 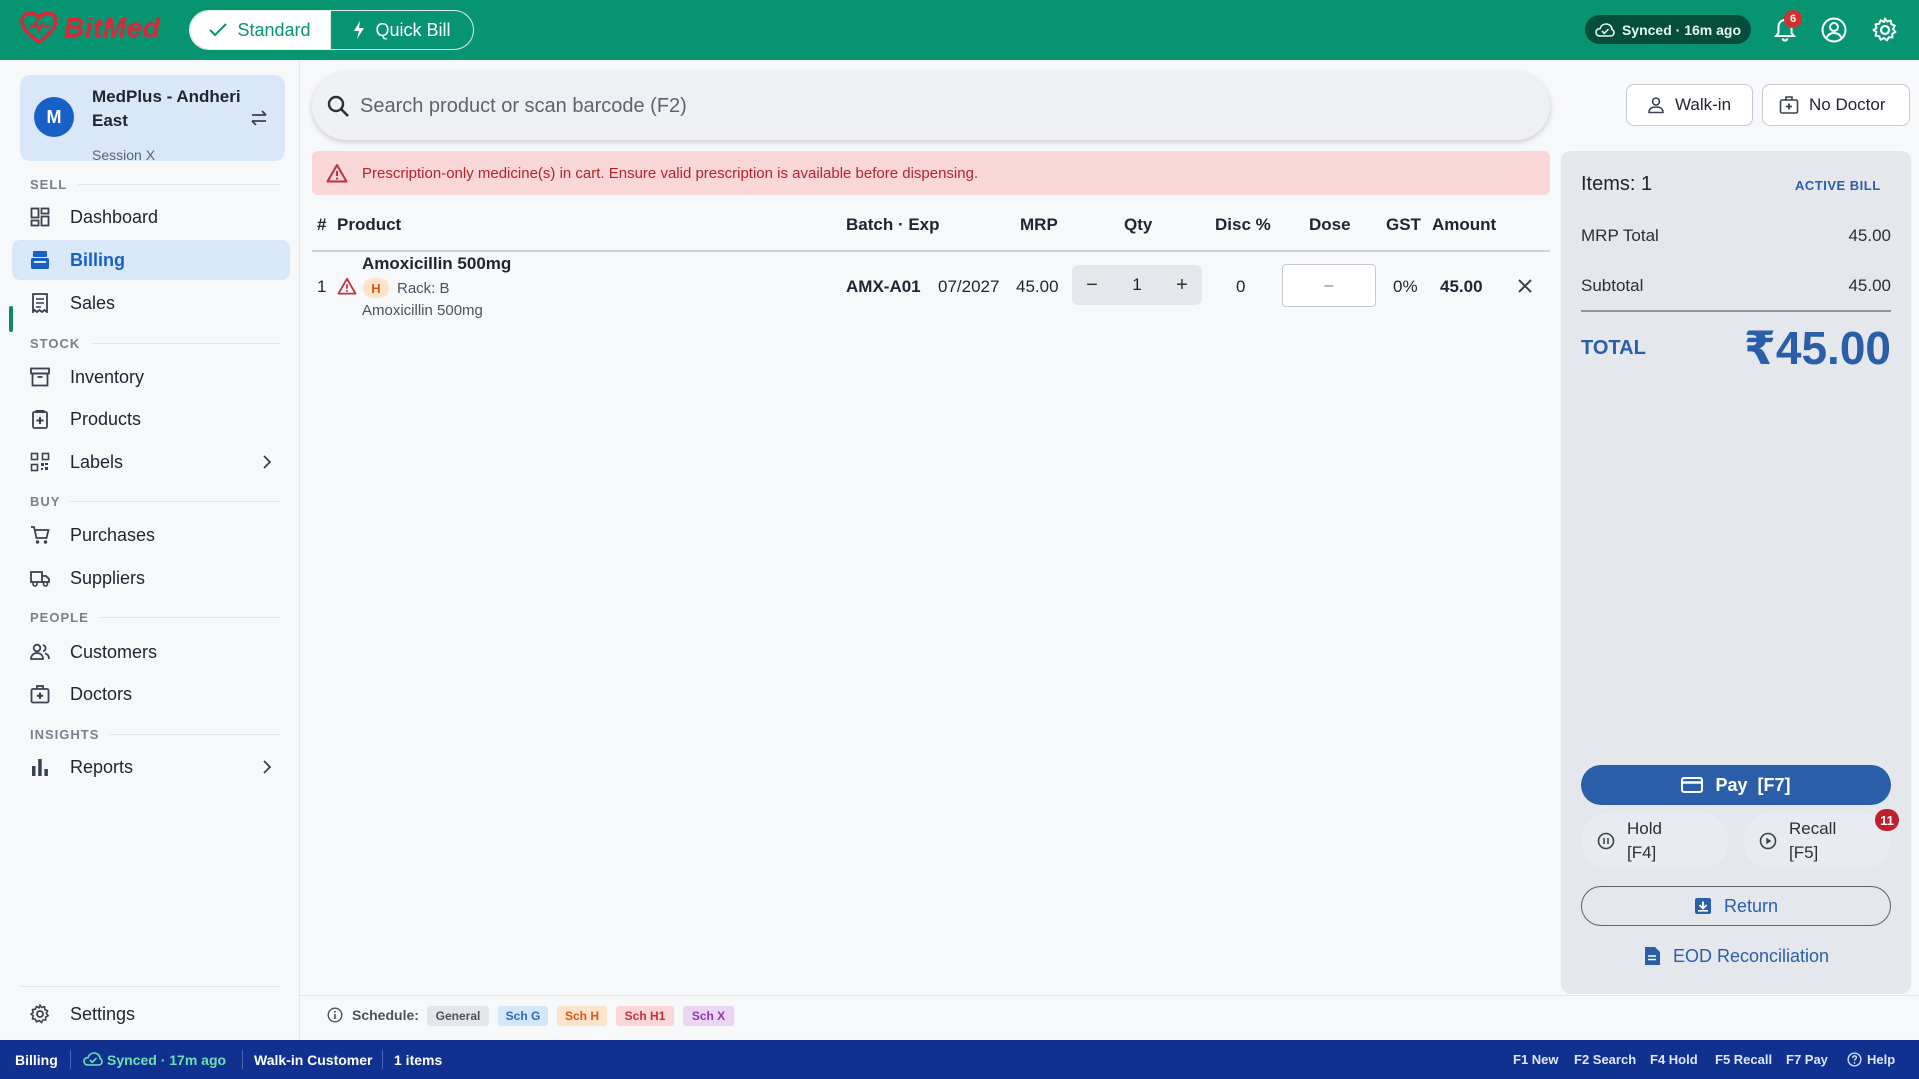 I want to click on sidebar-item-label: Purchases, so click(x=113, y=534).